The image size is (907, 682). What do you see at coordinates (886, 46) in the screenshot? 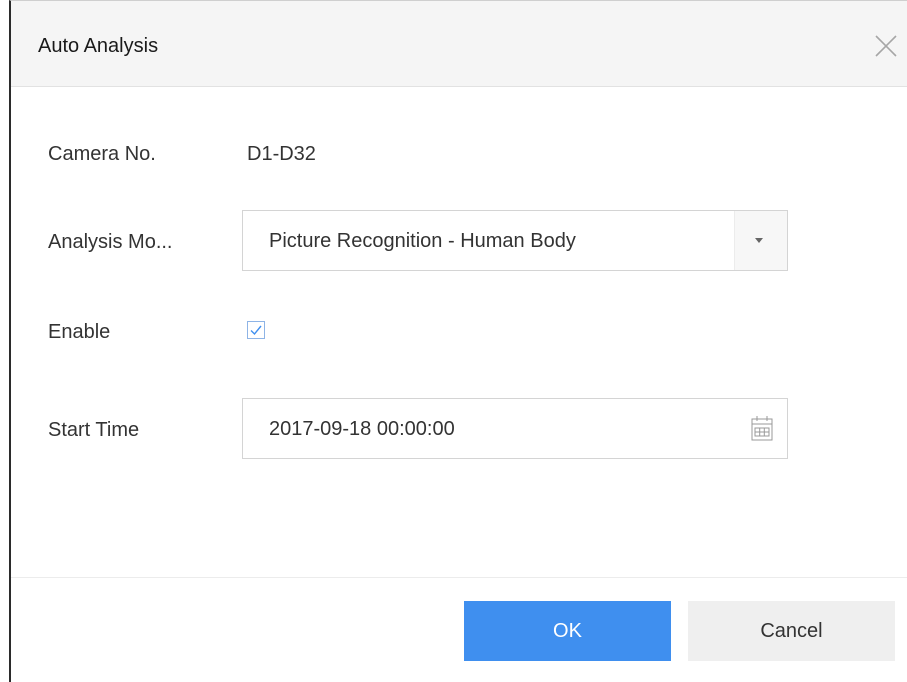
I see `close-icon` at bounding box center [886, 46].